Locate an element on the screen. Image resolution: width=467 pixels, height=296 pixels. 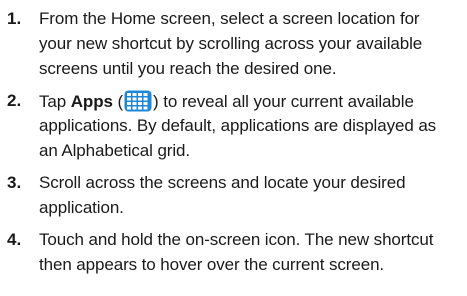
step-text-line: application. is located at coordinates (81, 207).